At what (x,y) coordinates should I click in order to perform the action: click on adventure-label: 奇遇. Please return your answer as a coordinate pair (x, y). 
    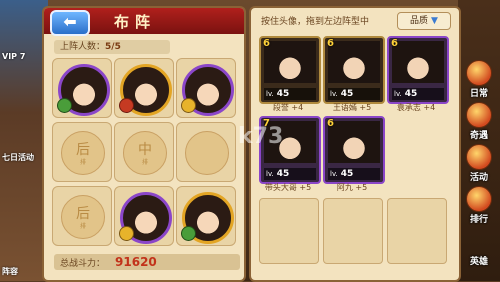
    Looking at the image, I should click on (478, 136).